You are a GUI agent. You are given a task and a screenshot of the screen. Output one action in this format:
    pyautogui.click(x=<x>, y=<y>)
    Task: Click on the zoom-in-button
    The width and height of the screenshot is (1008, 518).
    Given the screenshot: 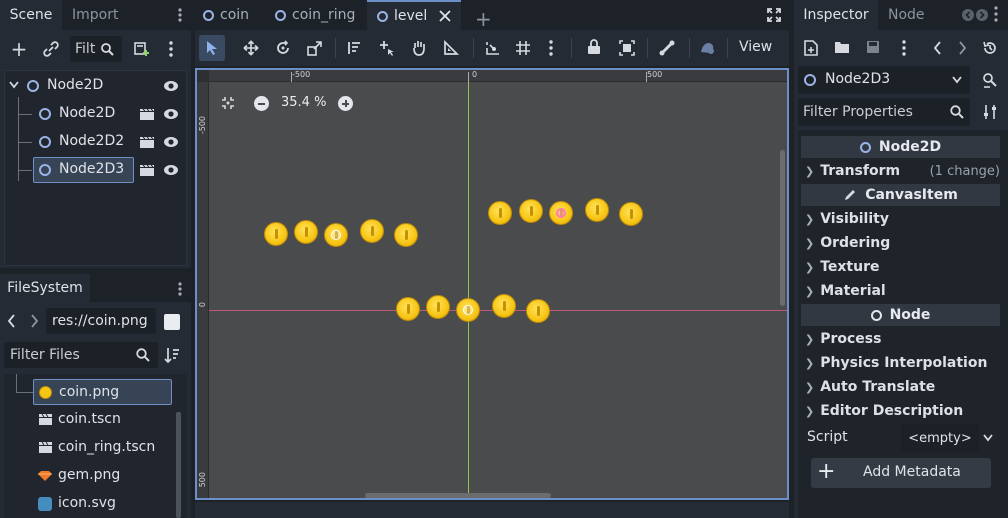 What is the action you would take?
    pyautogui.click(x=345, y=103)
    